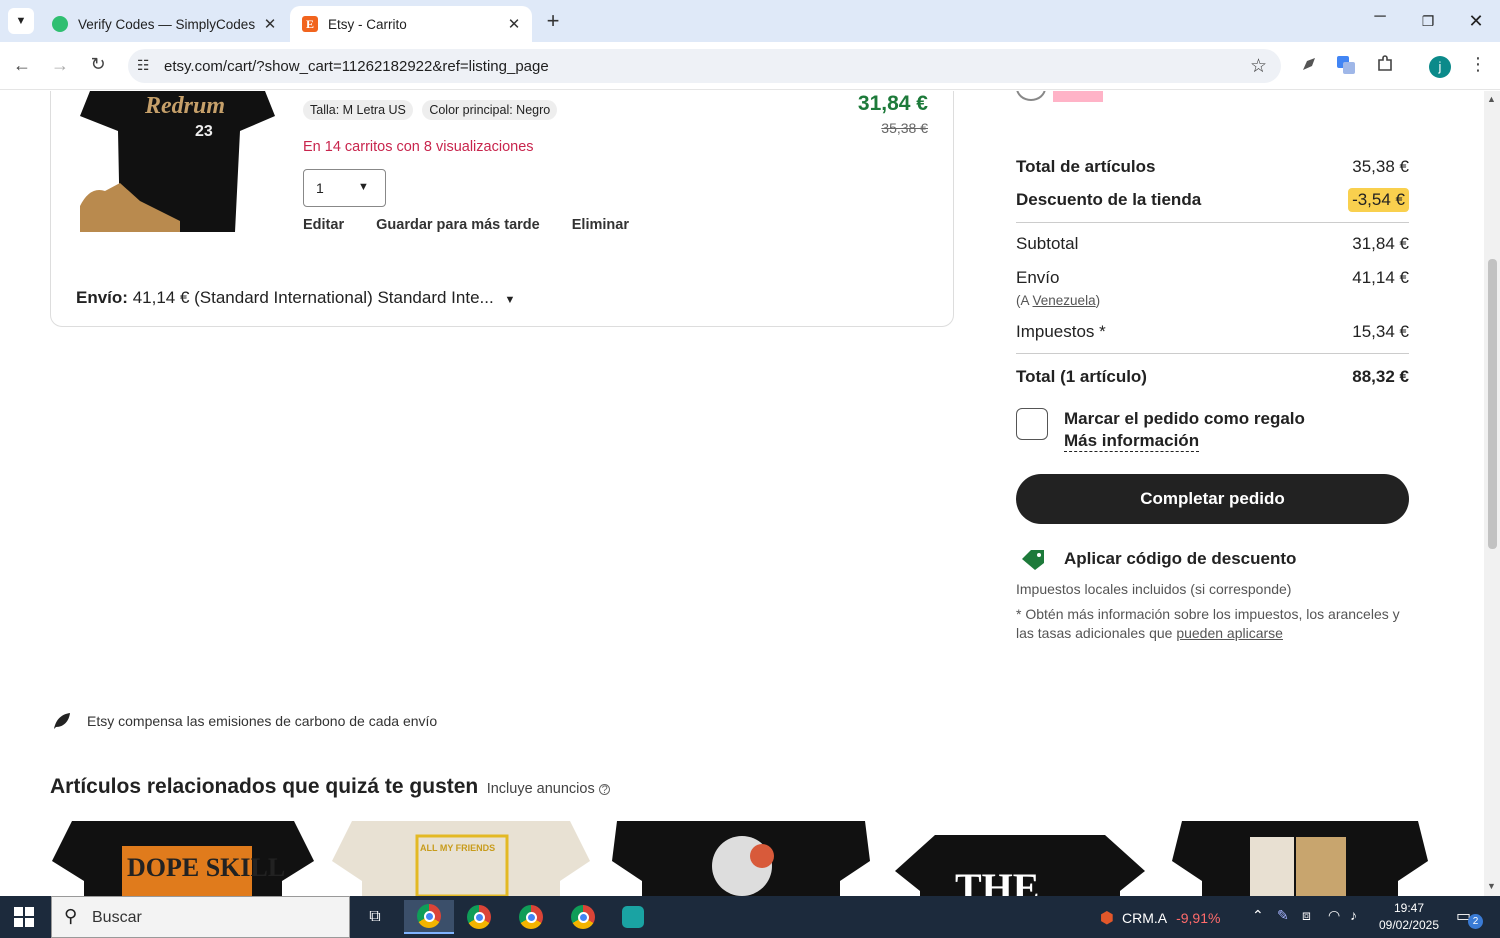  I want to click on notifications-button: ▭ 2, so click(1469, 917).